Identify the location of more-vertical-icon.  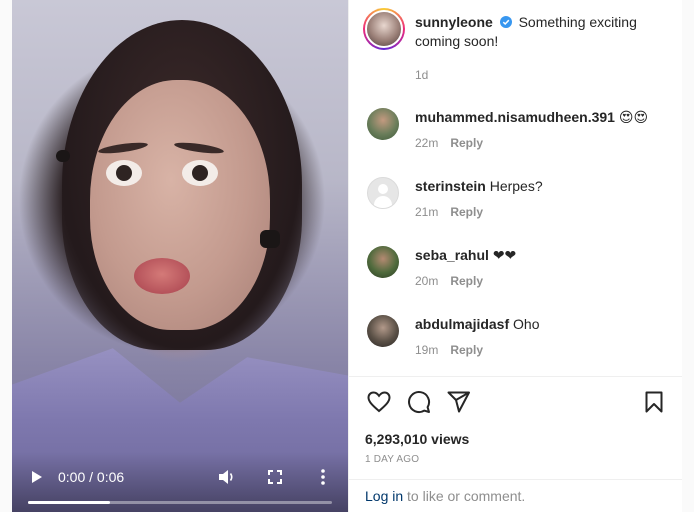
(323, 477).